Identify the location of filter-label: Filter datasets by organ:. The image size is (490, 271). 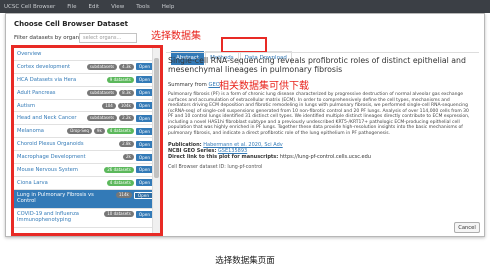
(48, 38).